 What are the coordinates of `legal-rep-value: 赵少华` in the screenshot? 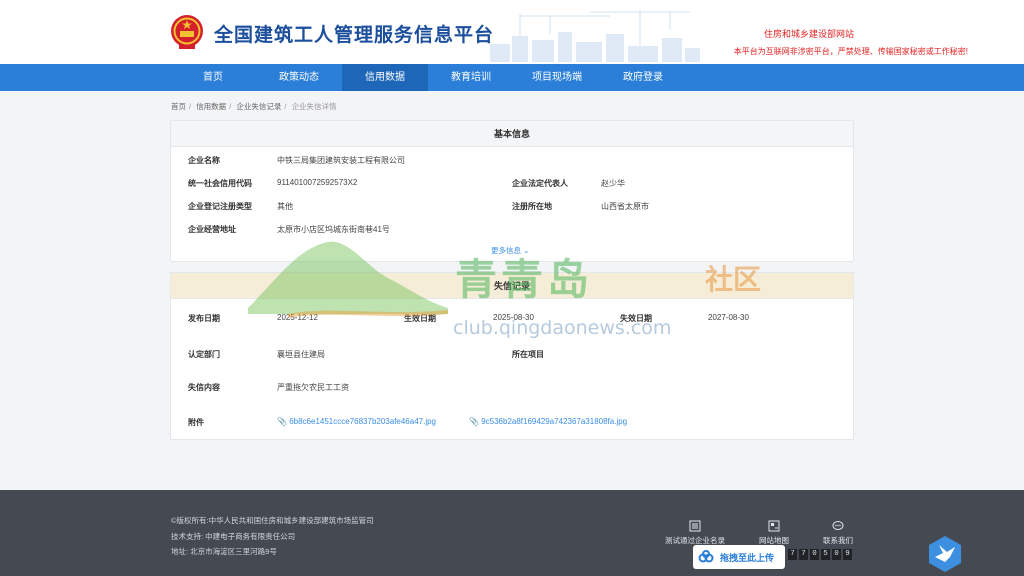 It's located at (613, 183).